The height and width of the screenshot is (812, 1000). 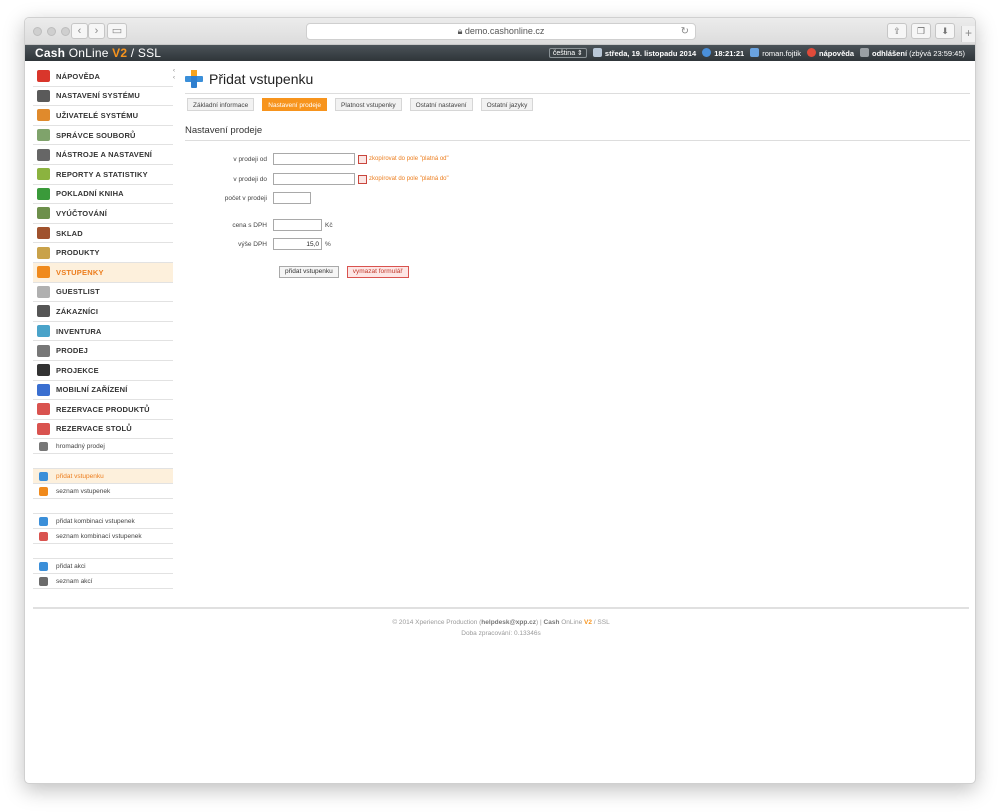 I want to click on submenu-item: přidat akci, so click(x=103, y=567).